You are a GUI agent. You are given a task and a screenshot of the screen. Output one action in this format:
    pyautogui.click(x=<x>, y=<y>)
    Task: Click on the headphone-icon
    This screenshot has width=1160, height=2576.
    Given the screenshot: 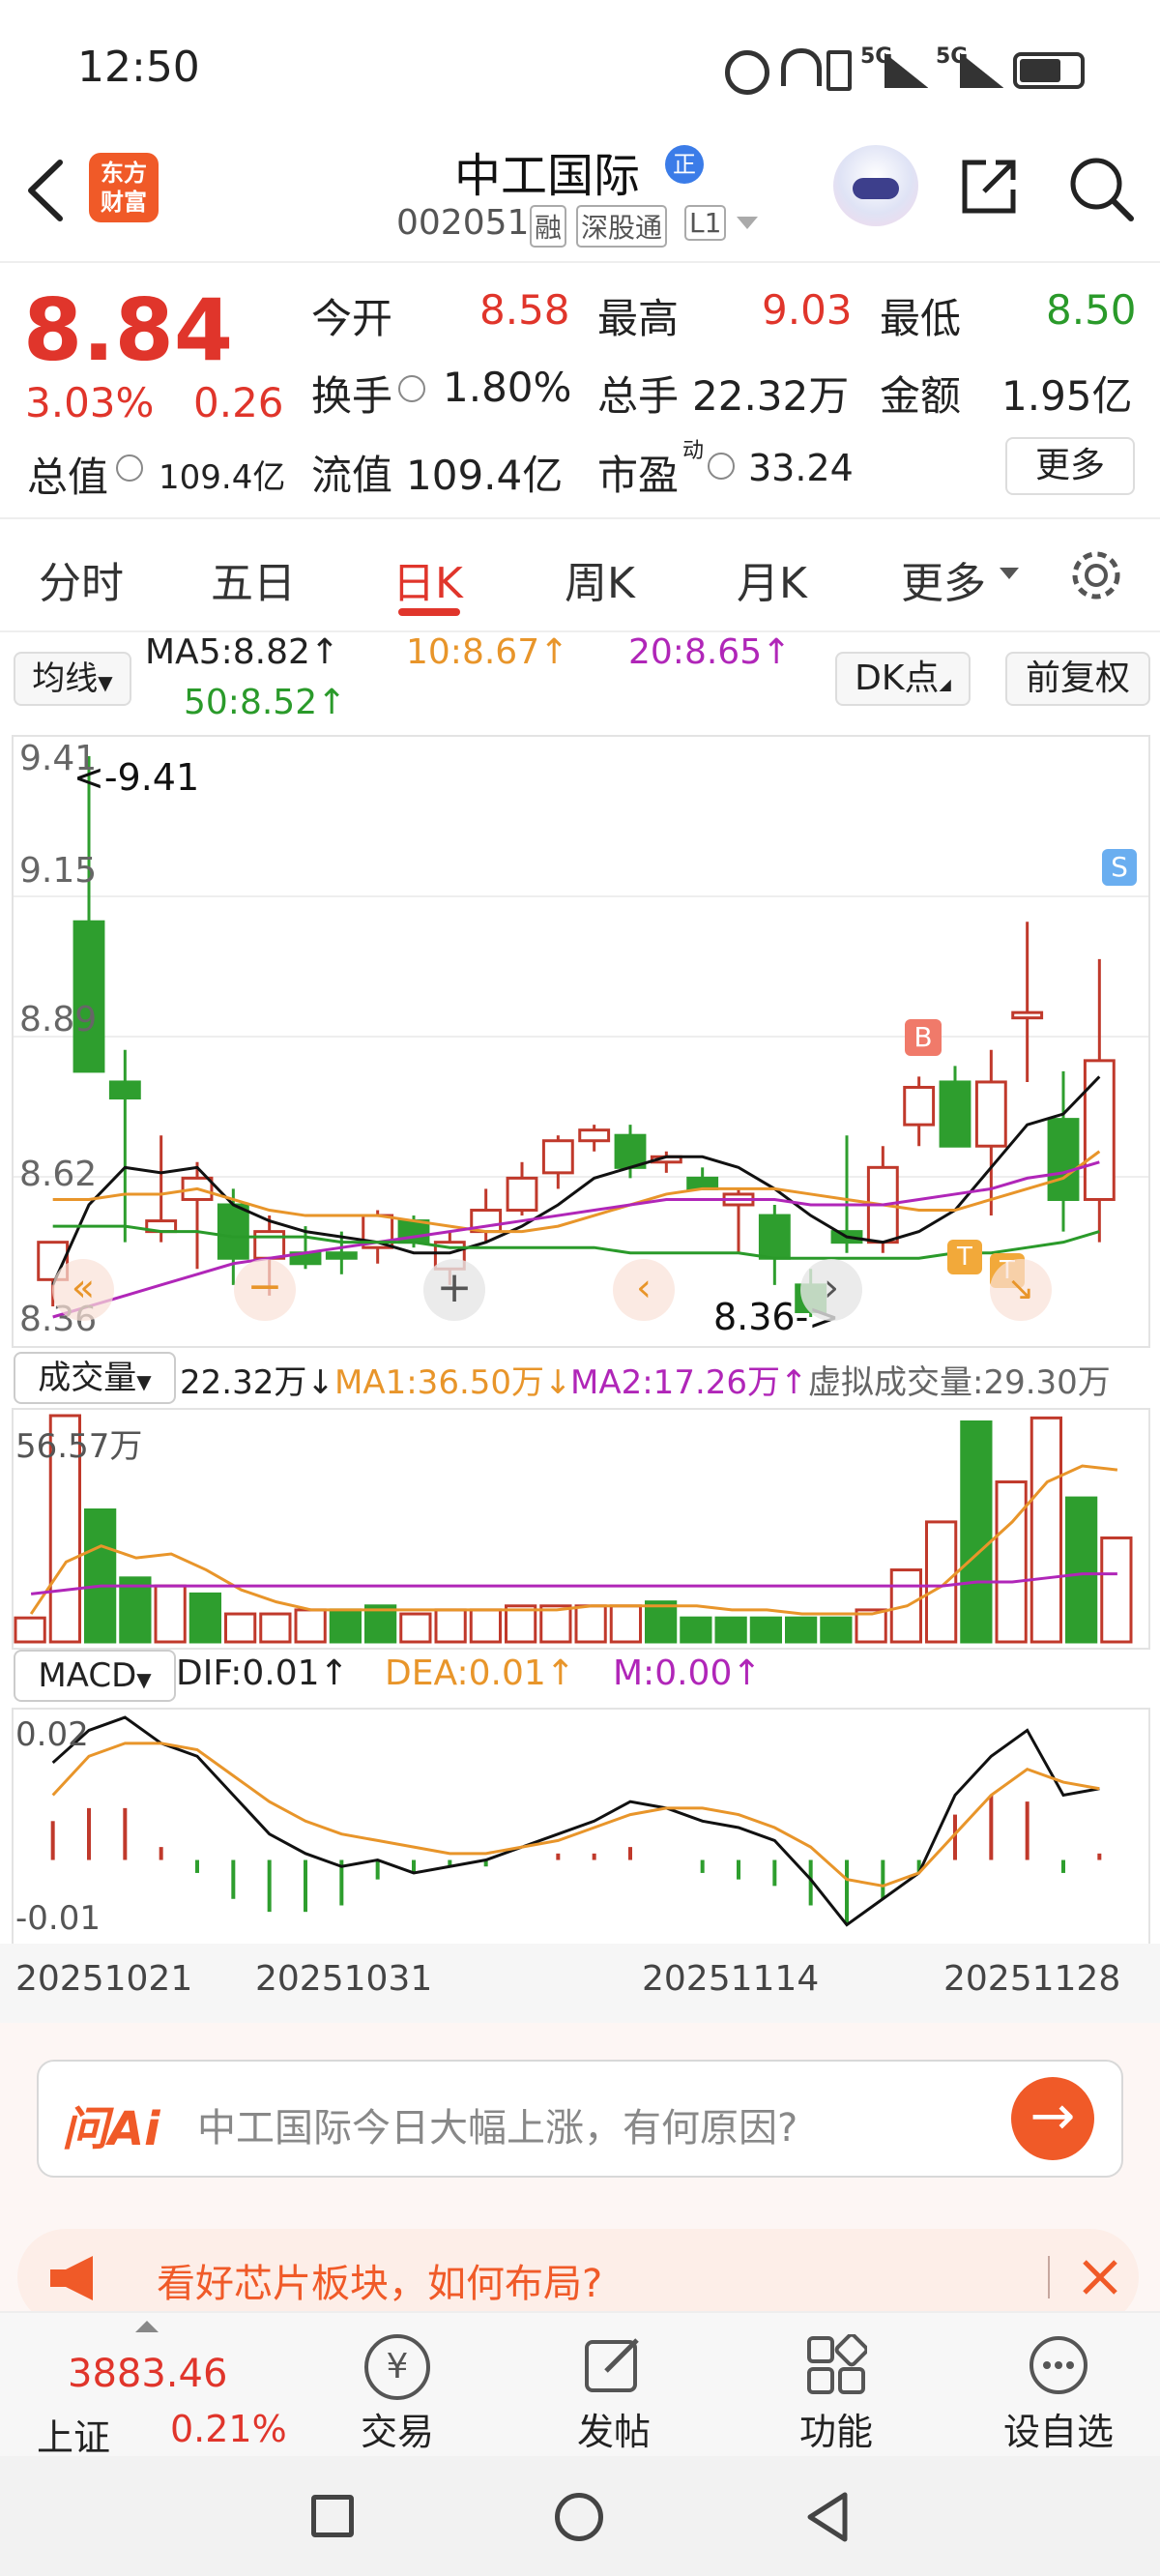 What is the action you would take?
    pyautogui.click(x=801, y=67)
    